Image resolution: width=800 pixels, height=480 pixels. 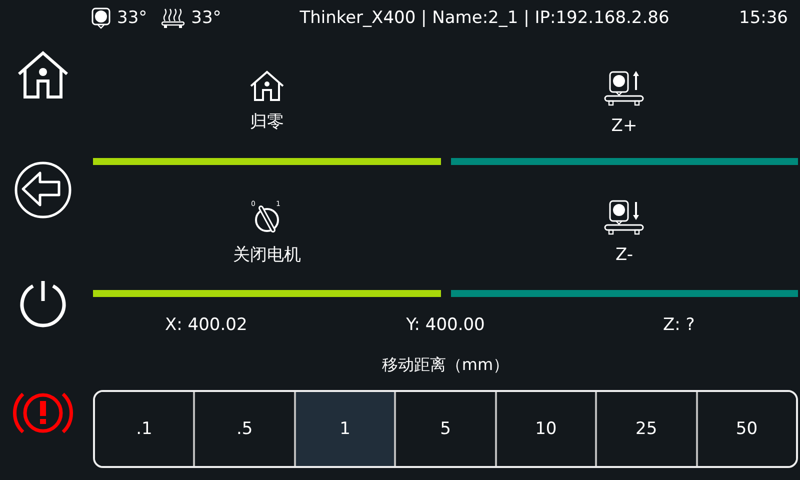 What do you see at coordinates (445, 325) in the screenshot?
I see `axis-position: Y: 400.00` at bounding box center [445, 325].